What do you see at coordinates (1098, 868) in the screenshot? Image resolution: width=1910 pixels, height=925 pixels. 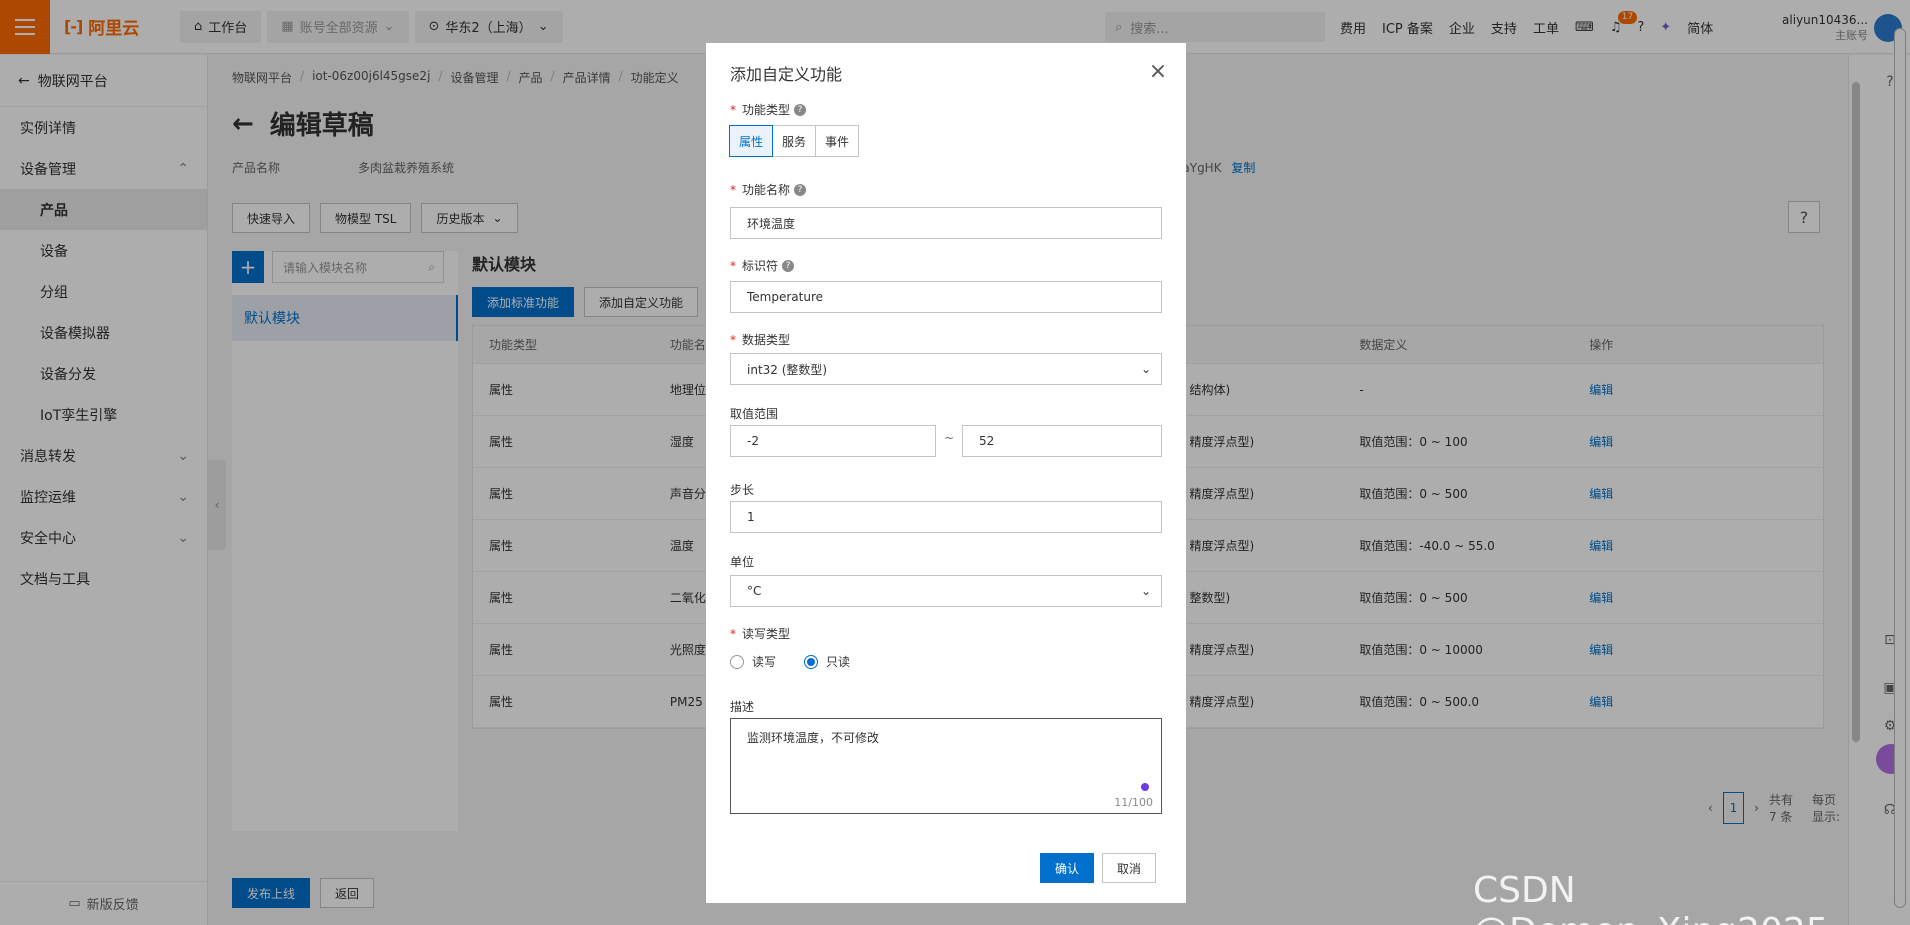 I see `dialog-actions: 确认 取消` at bounding box center [1098, 868].